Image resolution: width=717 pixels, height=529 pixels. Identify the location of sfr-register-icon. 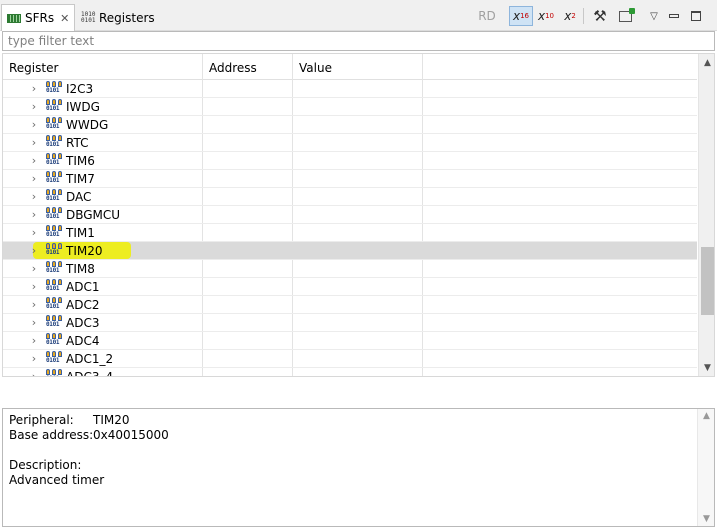
(14, 18).